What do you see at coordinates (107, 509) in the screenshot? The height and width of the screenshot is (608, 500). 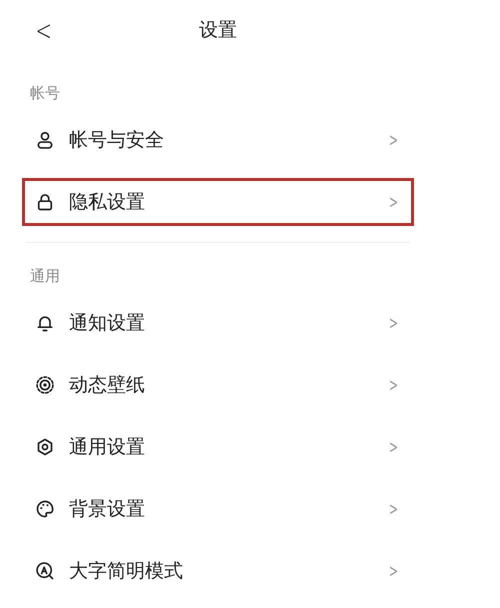 I see `menu-label: 背景设置` at bounding box center [107, 509].